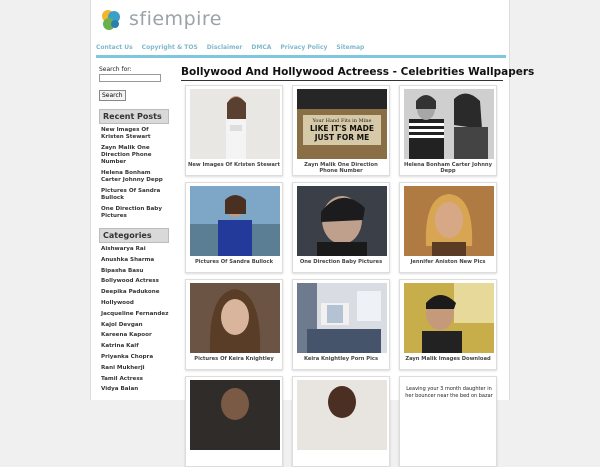 The height and width of the screenshot is (467, 600). I want to click on category-item: Deepika Padukone, so click(134, 292).